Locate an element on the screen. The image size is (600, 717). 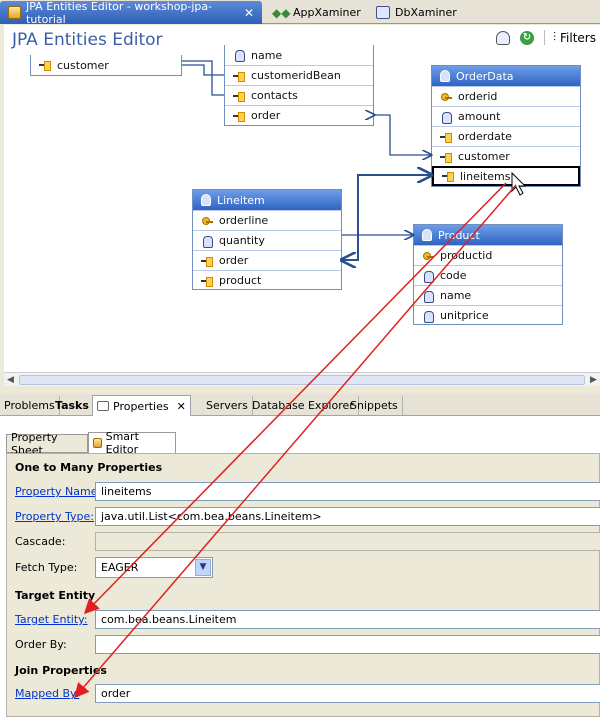
scroll-right-arrow-icon: ▶ is located at coordinates (593, 380).